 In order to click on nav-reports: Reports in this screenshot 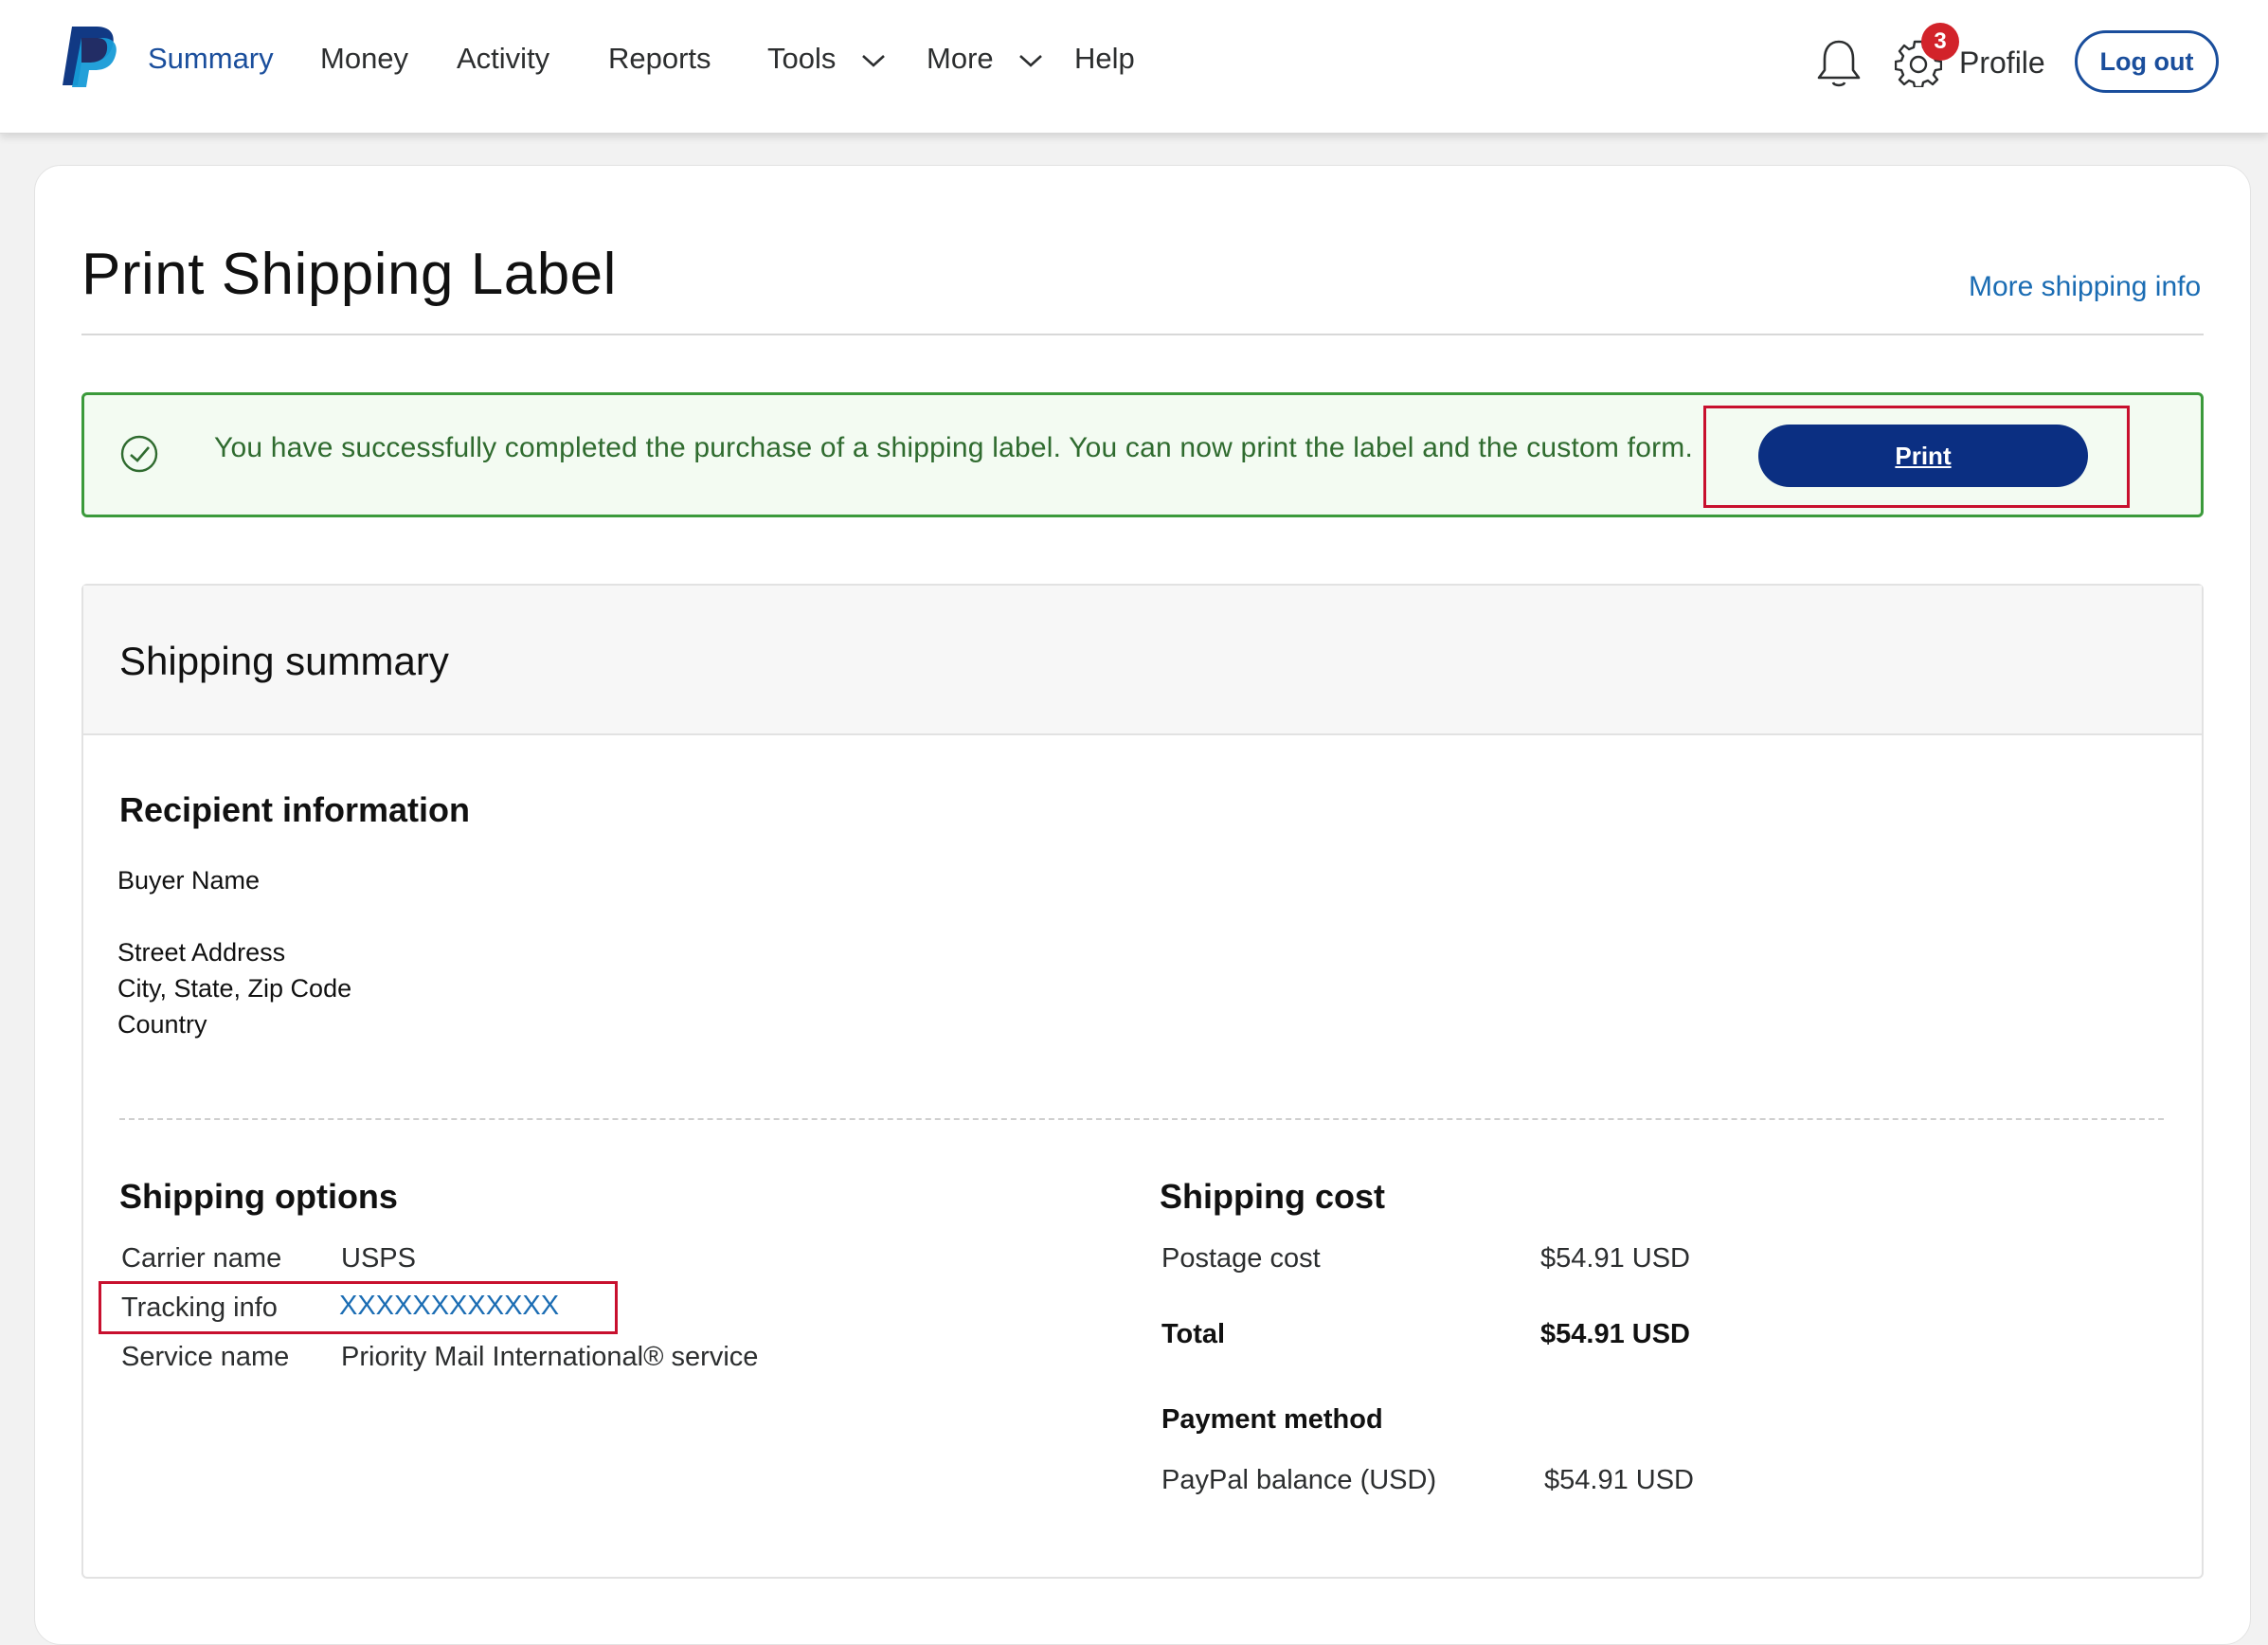, I will do `click(659, 59)`.